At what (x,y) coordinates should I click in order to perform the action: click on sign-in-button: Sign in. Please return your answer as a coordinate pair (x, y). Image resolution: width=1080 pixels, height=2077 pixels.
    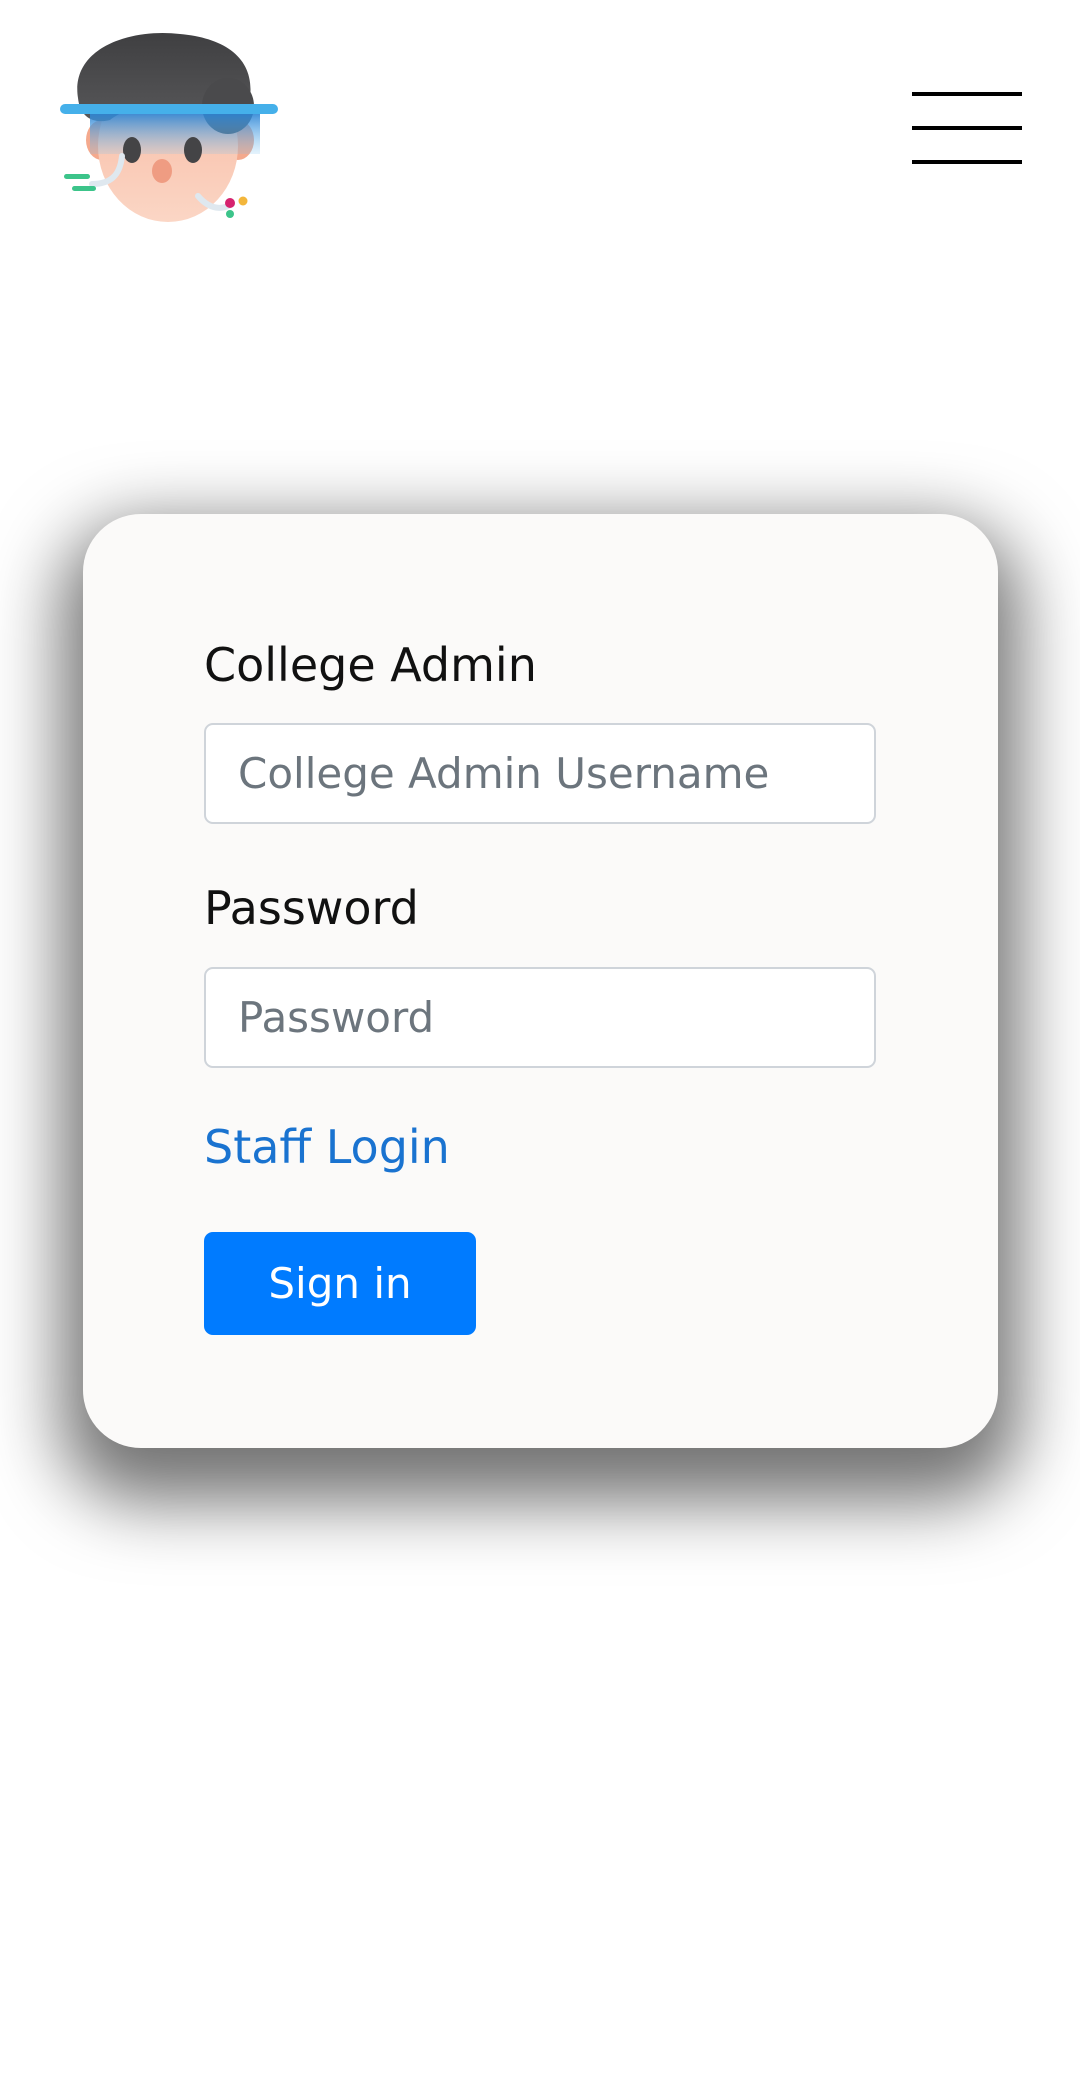
    Looking at the image, I should click on (340, 1283).